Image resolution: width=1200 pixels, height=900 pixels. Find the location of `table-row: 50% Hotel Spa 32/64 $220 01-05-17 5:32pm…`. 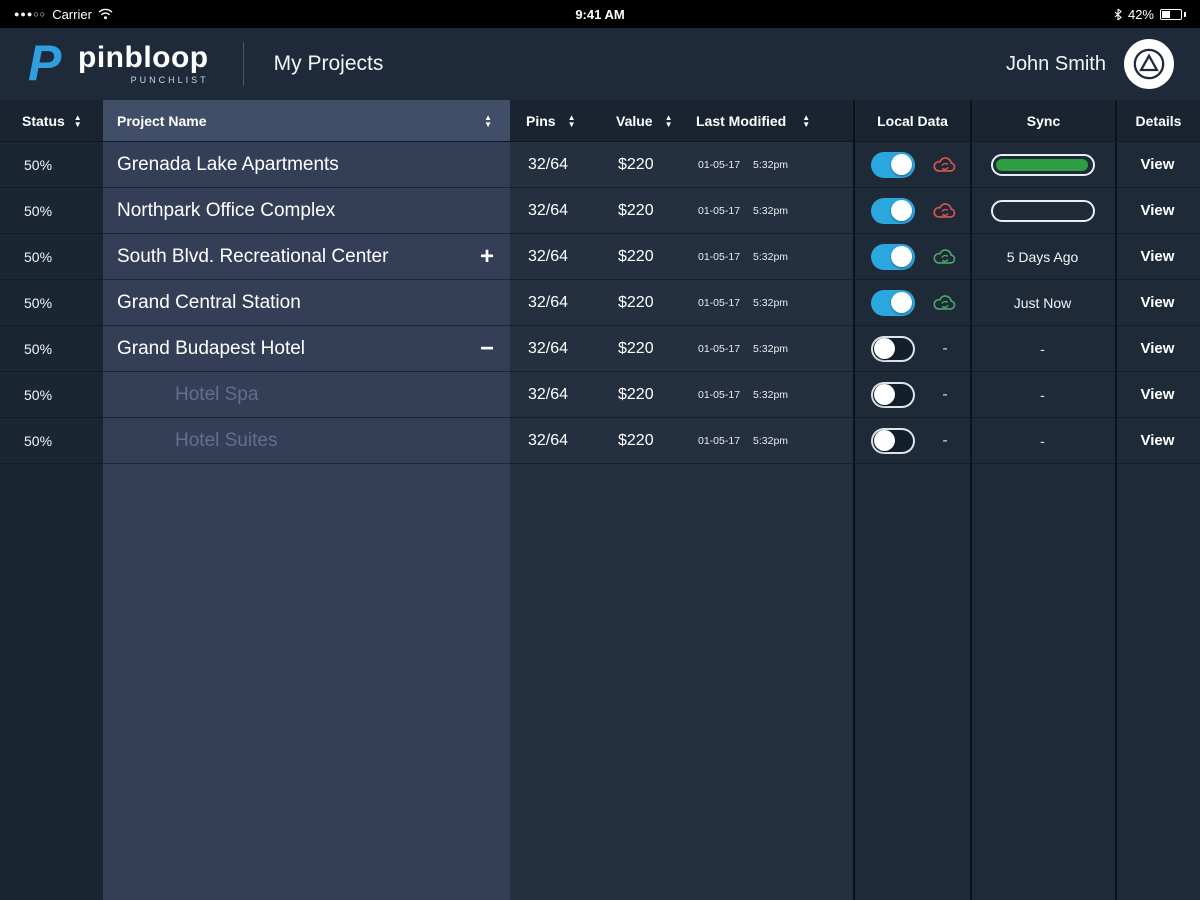

table-row: 50% Hotel Spa 32/64 $220 01-05-17 5:32pm… is located at coordinates (600, 395).